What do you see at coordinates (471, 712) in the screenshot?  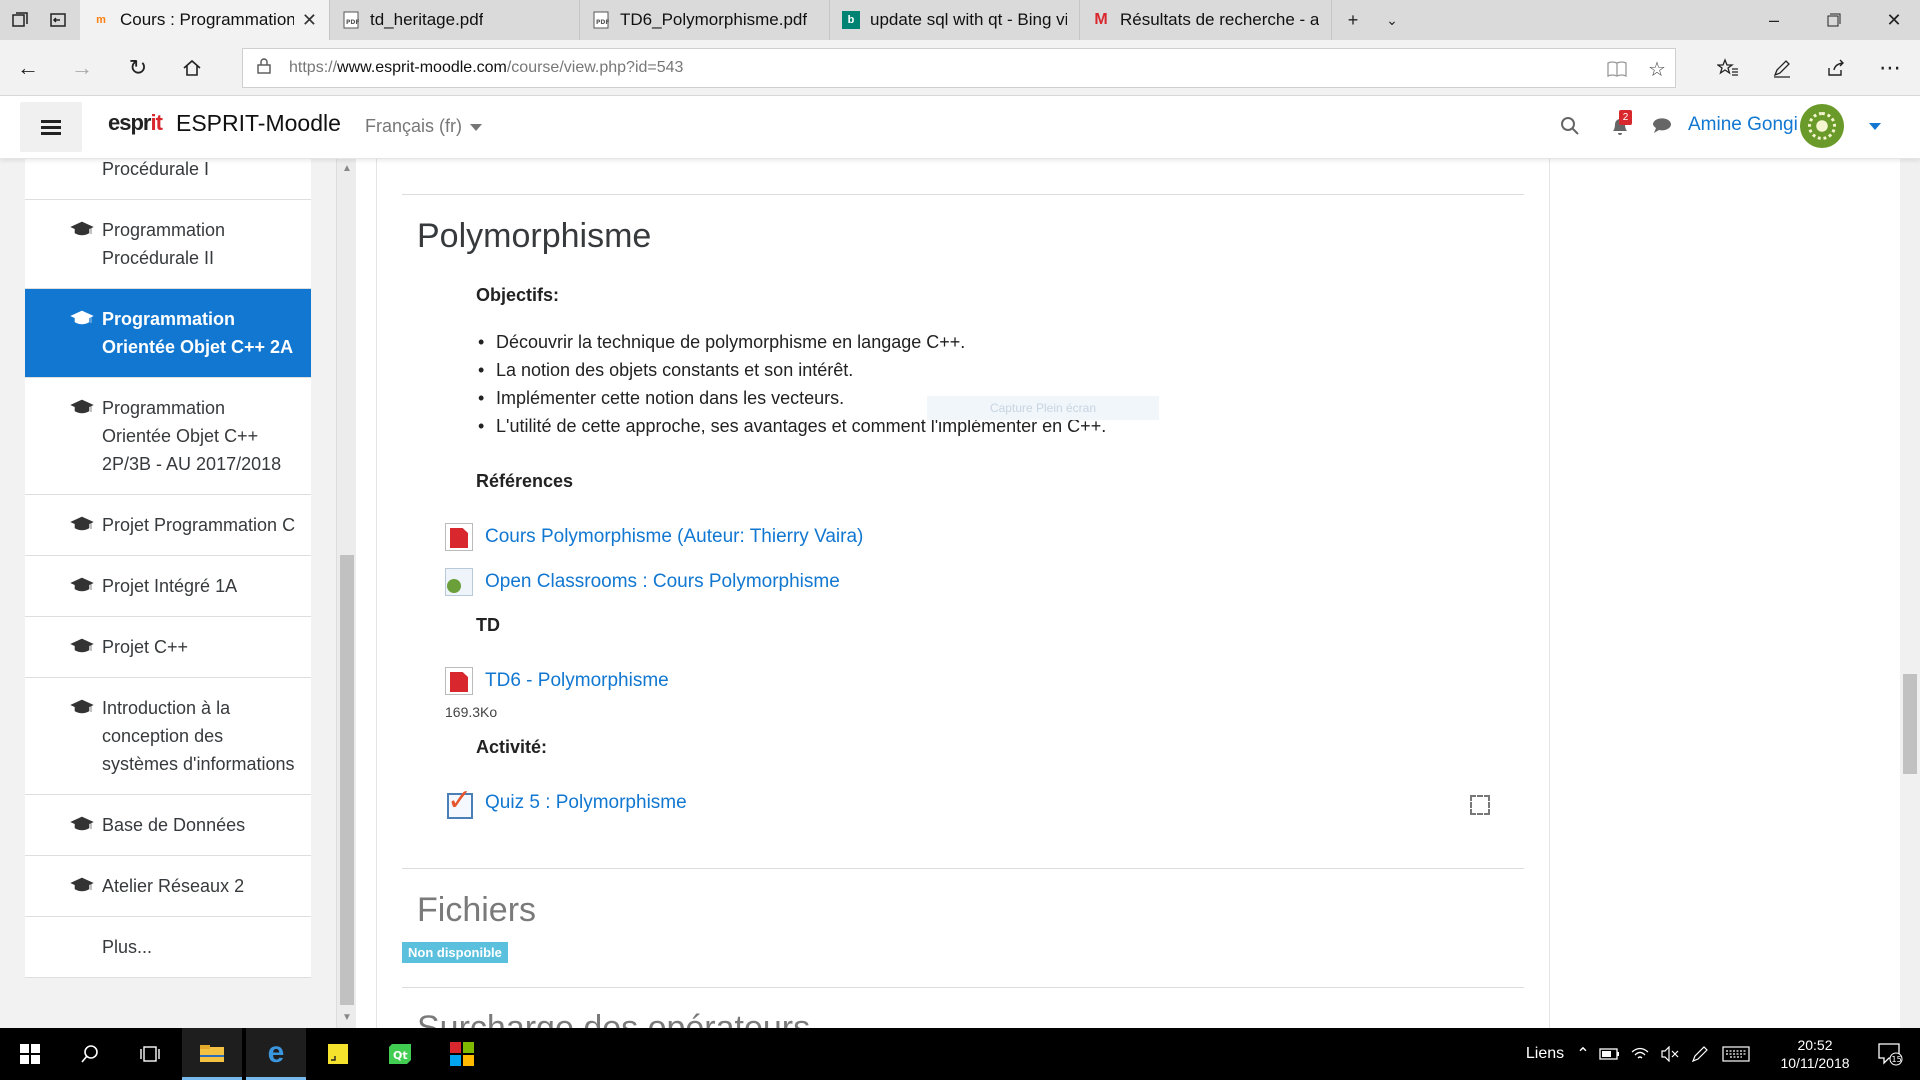 I see `file-size: 169.3Ko` at bounding box center [471, 712].